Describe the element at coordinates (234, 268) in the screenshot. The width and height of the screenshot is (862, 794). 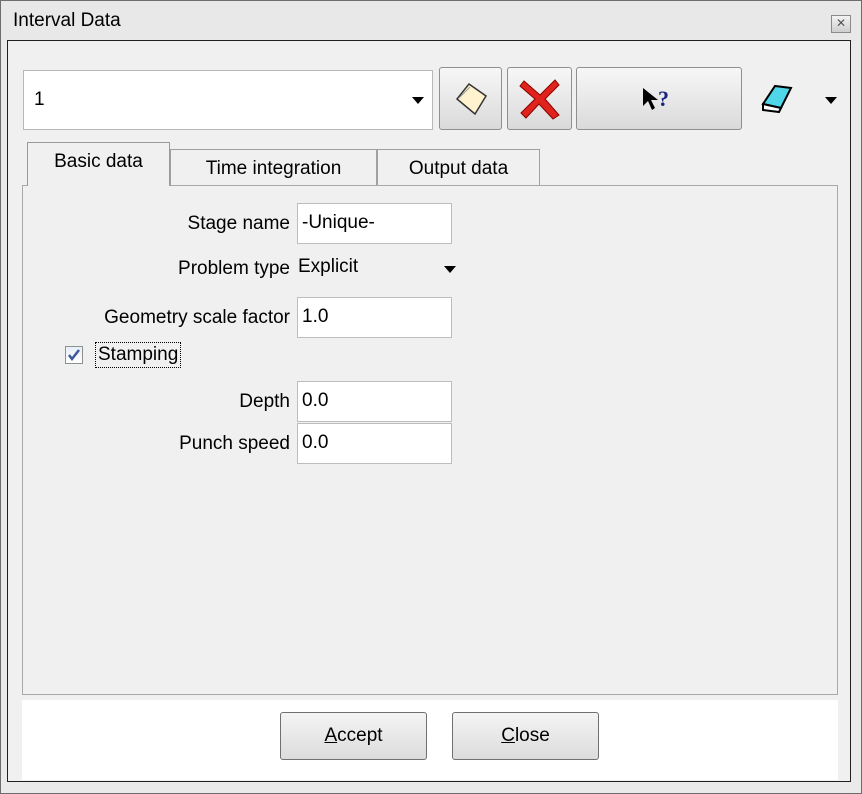
I see `problem-type-label: Problem type` at that location.